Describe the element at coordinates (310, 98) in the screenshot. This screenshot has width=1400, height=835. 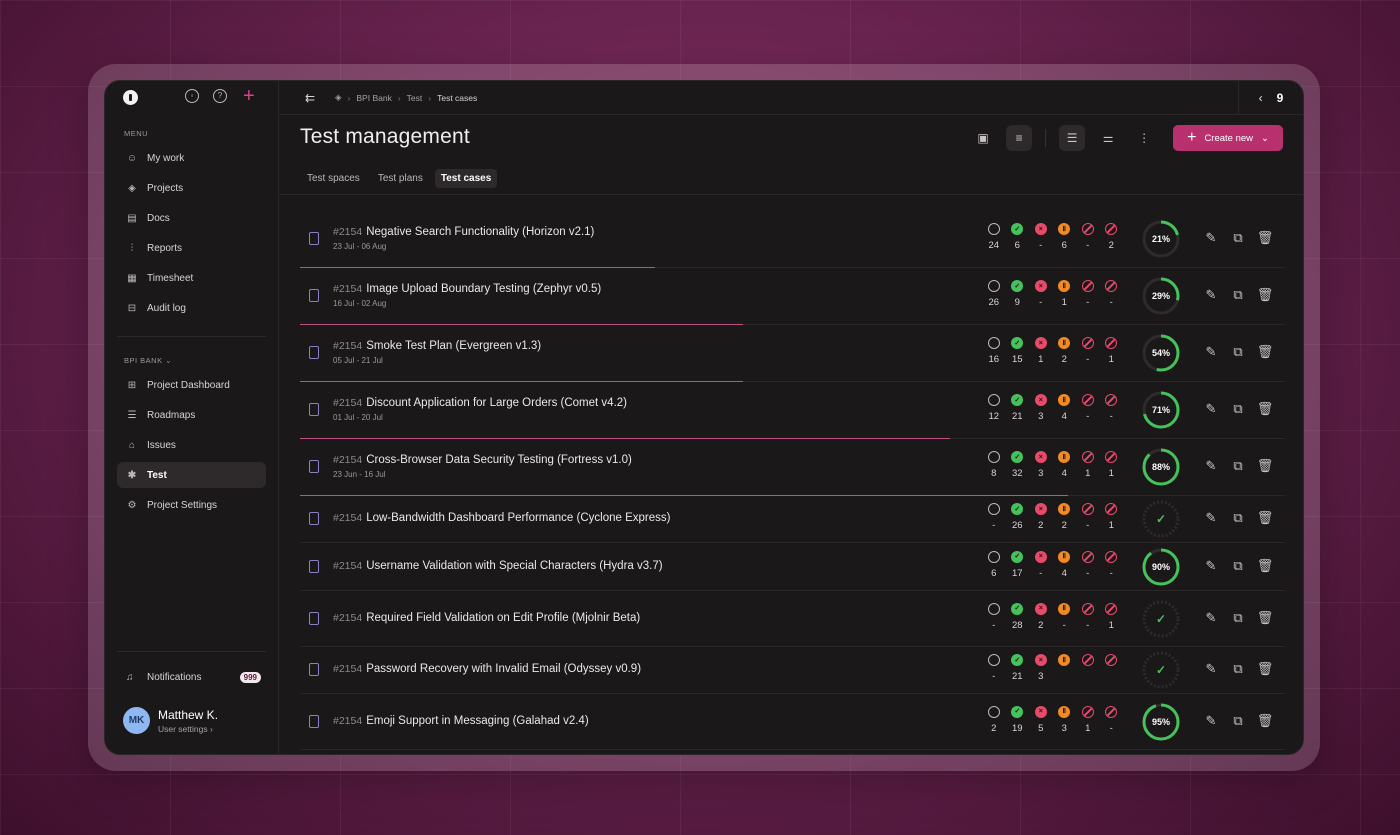
I see `collapse-sidebar-icon: ⇇` at that location.